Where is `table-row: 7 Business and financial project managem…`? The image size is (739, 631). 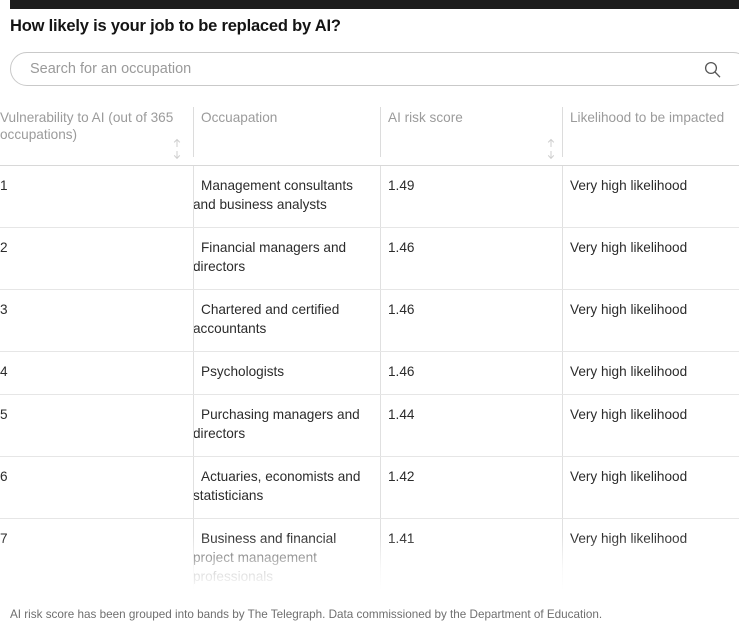 table-row: 7 Business and financial project managem… is located at coordinates (369, 558).